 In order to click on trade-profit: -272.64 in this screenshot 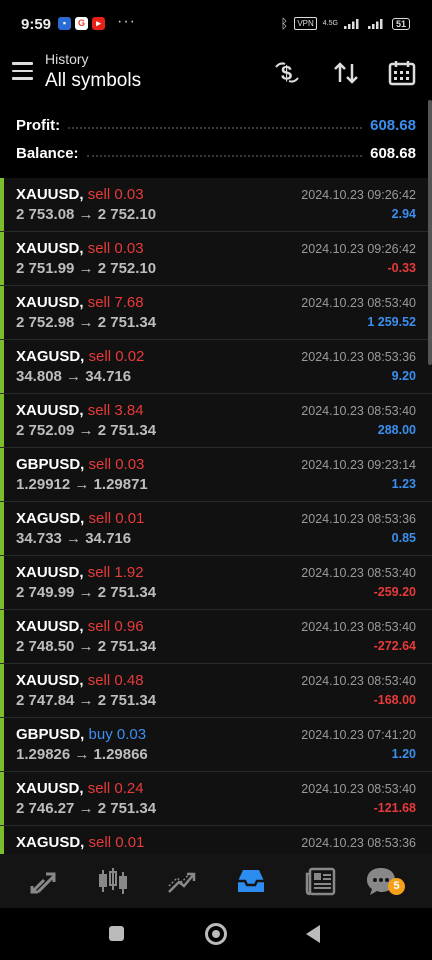, I will do `click(394, 646)`.